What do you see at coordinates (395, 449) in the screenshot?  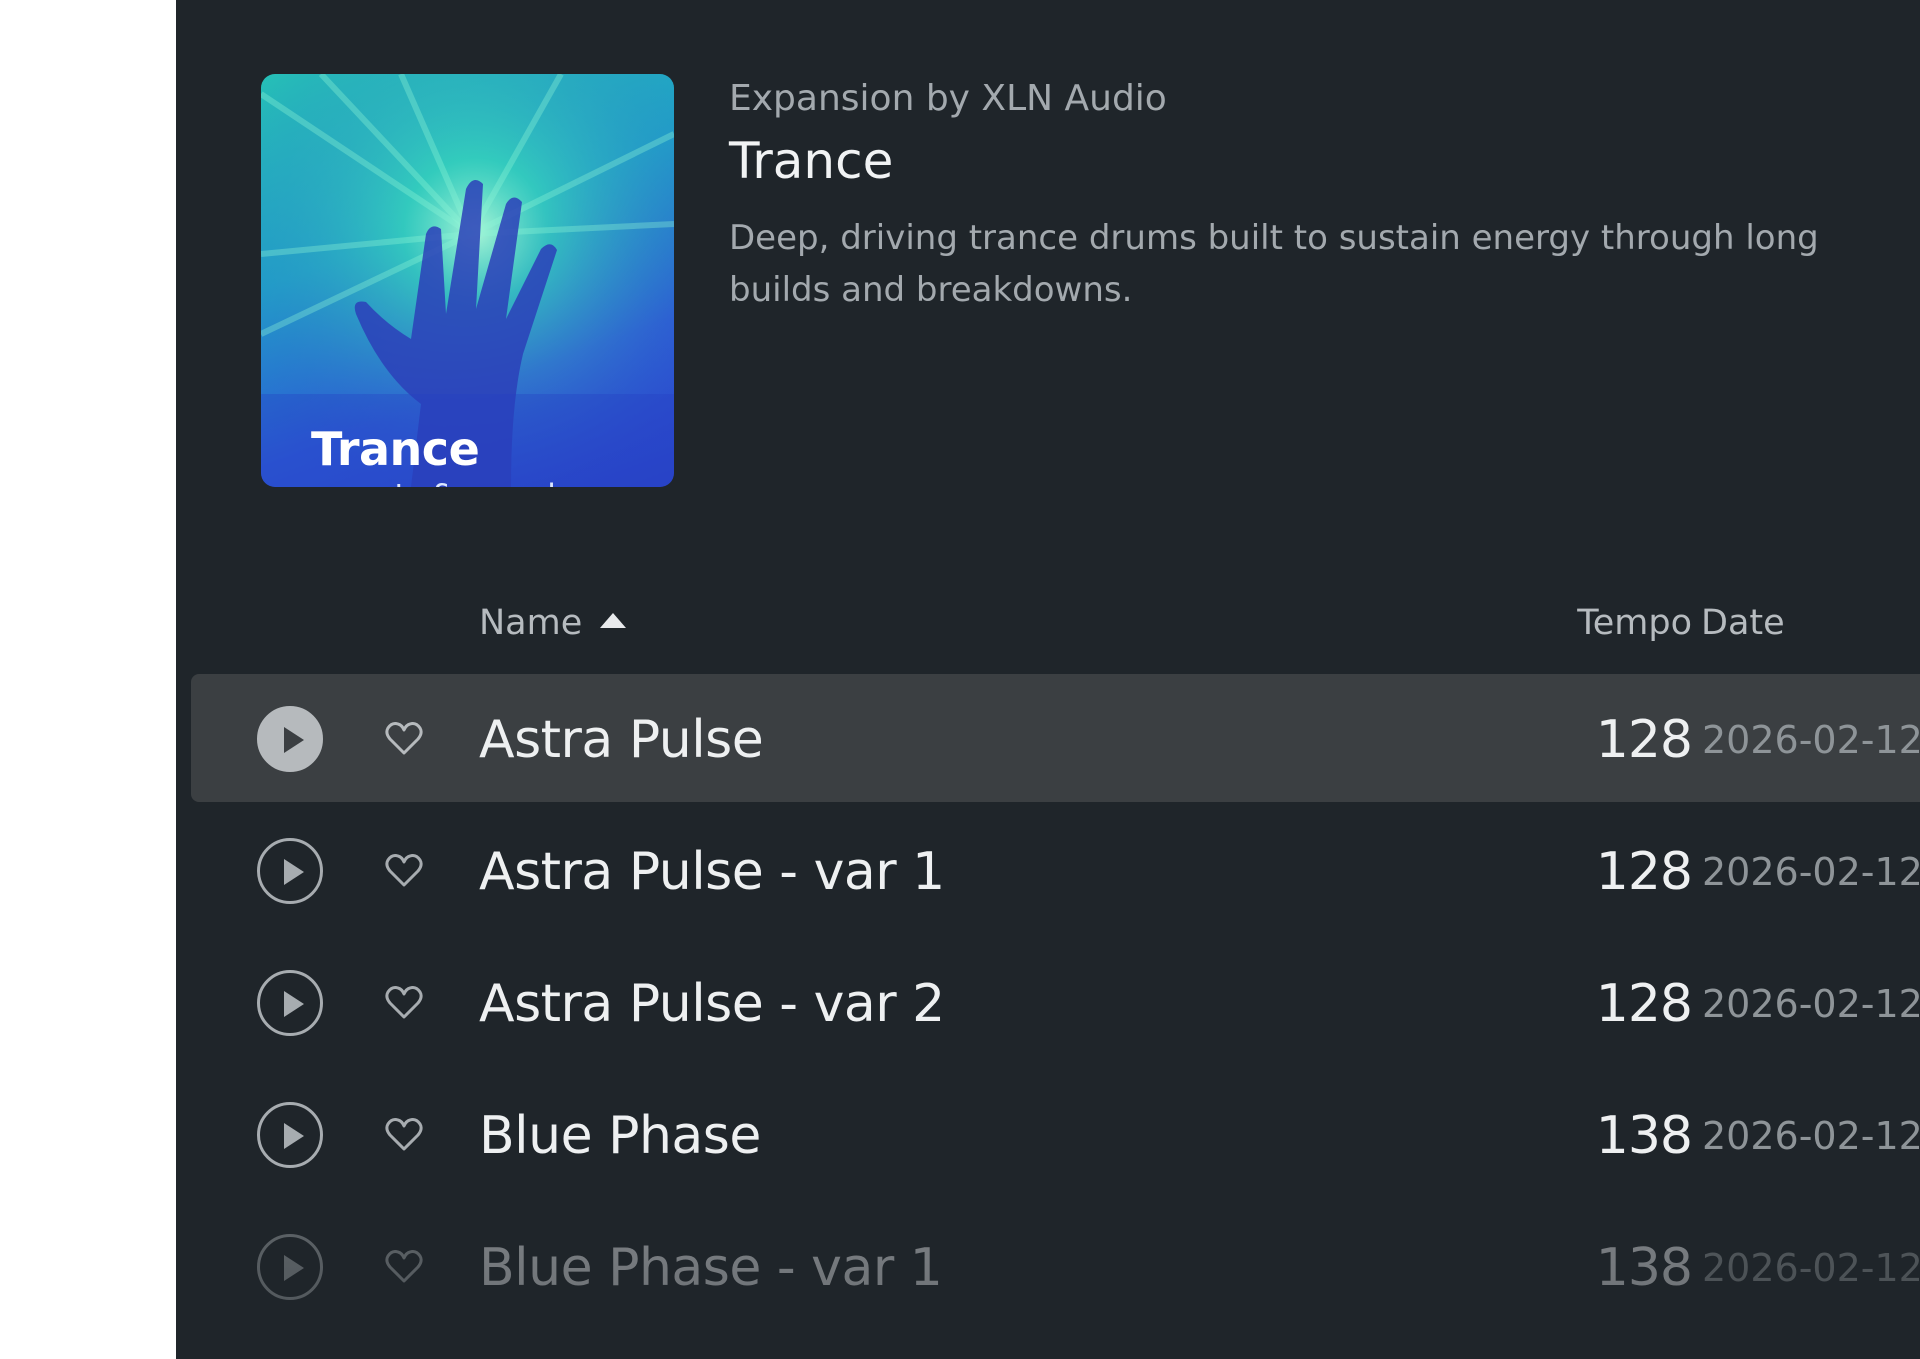 I see `cover-title-text: Trance` at bounding box center [395, 449].